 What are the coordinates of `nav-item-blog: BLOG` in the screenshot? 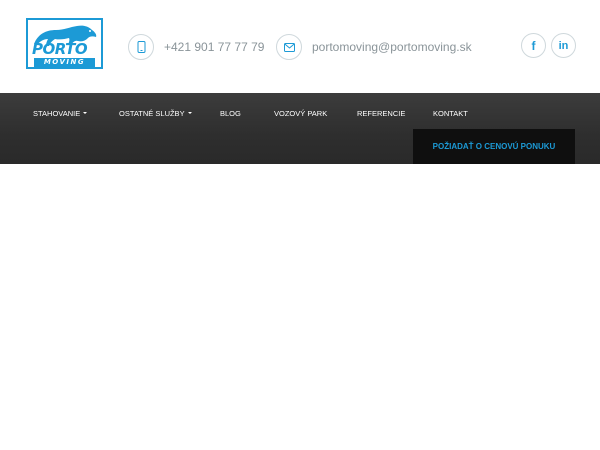 It's located at (230, 113).